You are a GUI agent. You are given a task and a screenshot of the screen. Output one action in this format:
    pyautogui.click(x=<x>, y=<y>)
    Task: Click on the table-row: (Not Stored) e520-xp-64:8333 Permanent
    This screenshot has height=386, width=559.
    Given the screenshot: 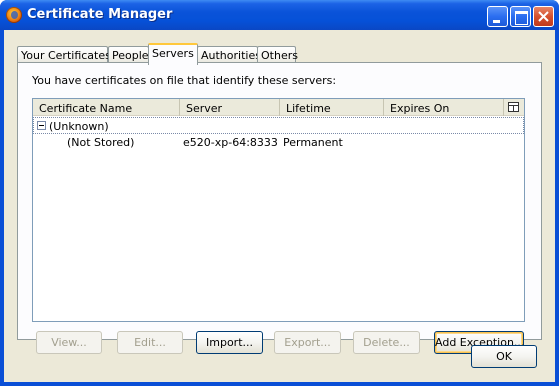 What is the action you would take?
    pyautogui.click(x=278, y=142)
    